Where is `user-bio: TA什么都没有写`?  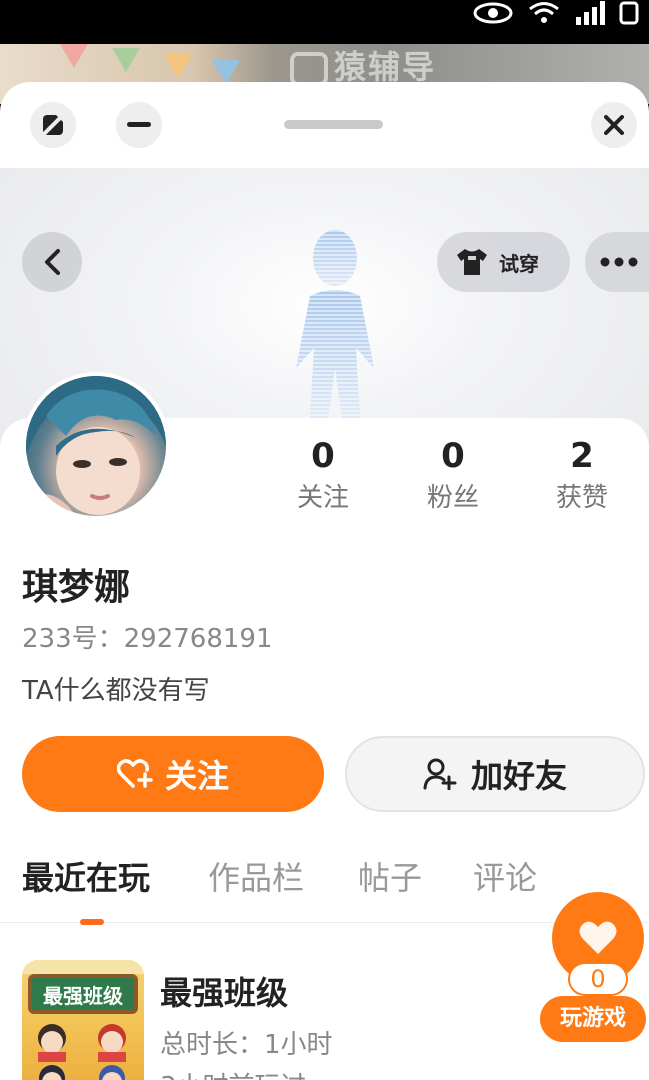 user-bio: TA什么都没有写 is located at coordinates (116, 691).